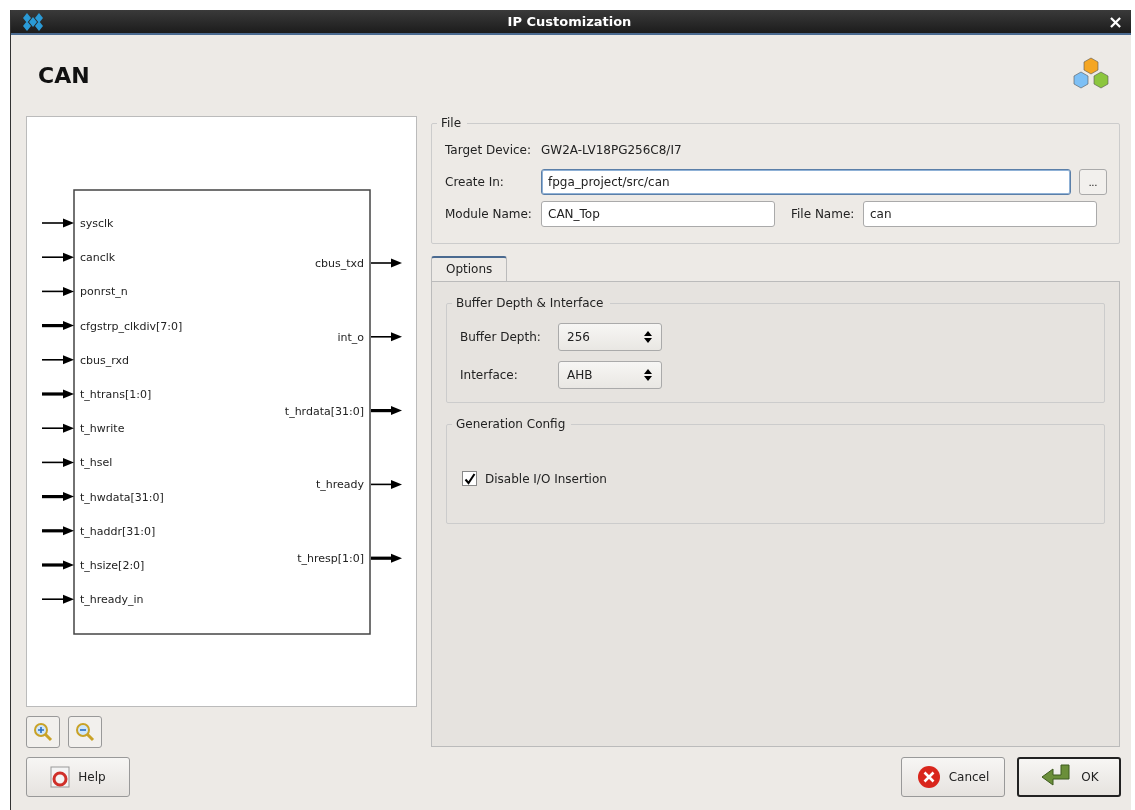 Image resolution: width=1135 pixels, height=810 pixels. What do you see at coordinates (980, 214) in the screenshot?
I see `file-name-field: can` at bounding box center [980, 214].